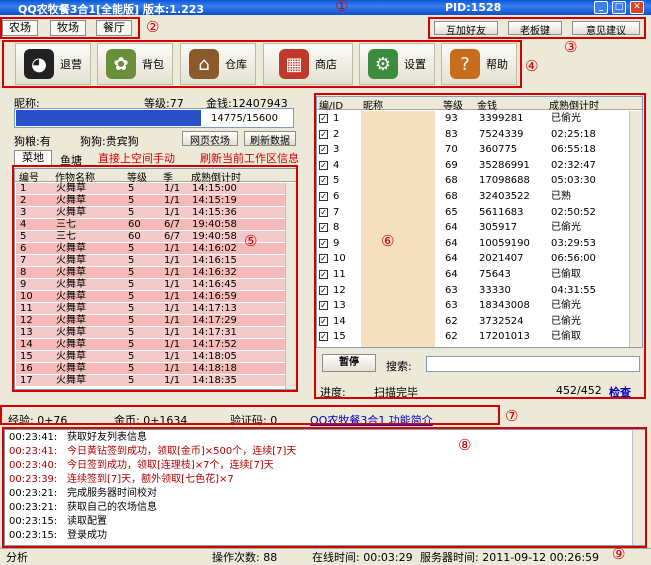 This screenshot has height=565, width=651. I want to click on window-title: QQ农牧餐3合1[全能版] 版本:1.223, so click(111, 9).